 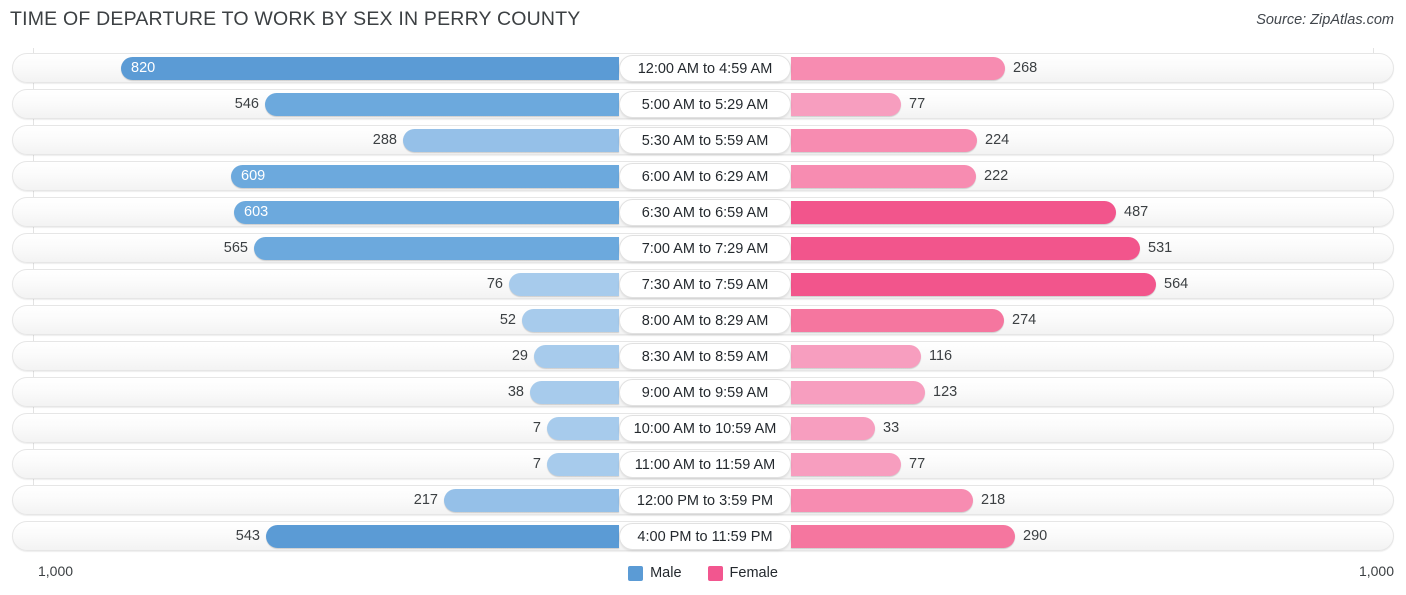 I want to click on bar-value-male: 565, so click(x=235, y=248).